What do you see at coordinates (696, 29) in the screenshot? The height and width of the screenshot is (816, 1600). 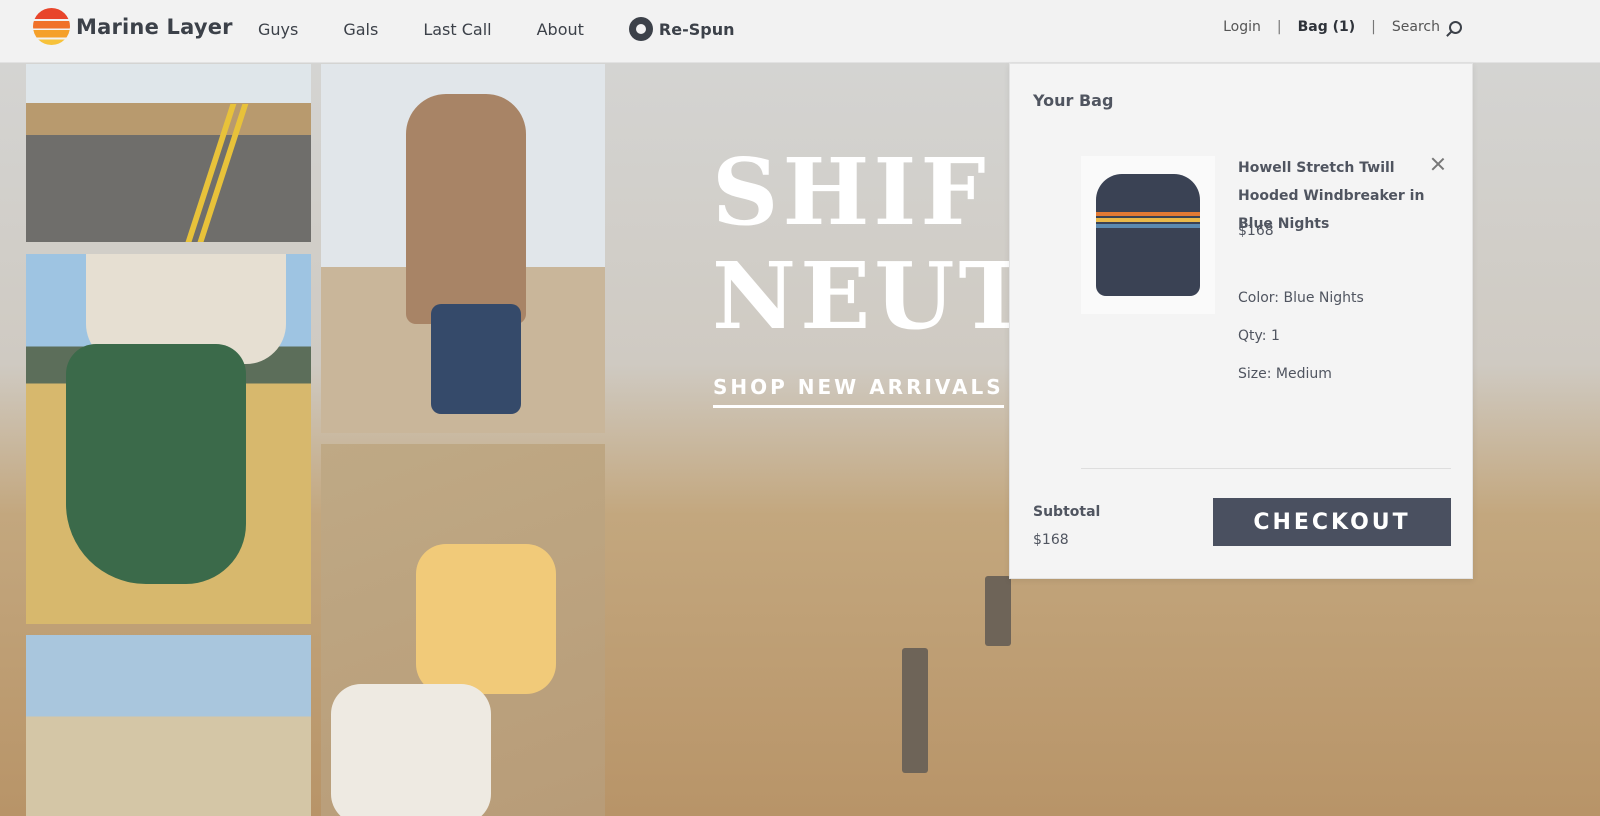 I see `respun-label: Re-Spun` at bounding box center [696, 29].